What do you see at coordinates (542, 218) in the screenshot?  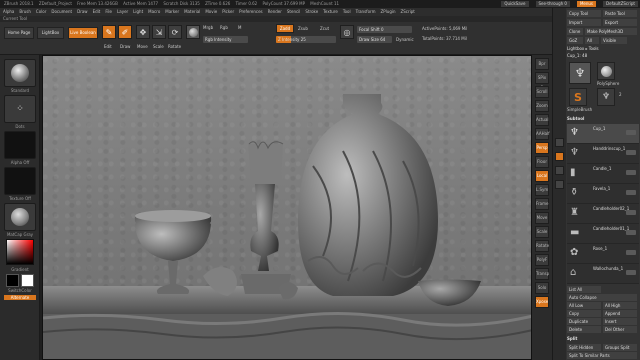 I see `move-view-button: Move` at bounding box center [542, 218].